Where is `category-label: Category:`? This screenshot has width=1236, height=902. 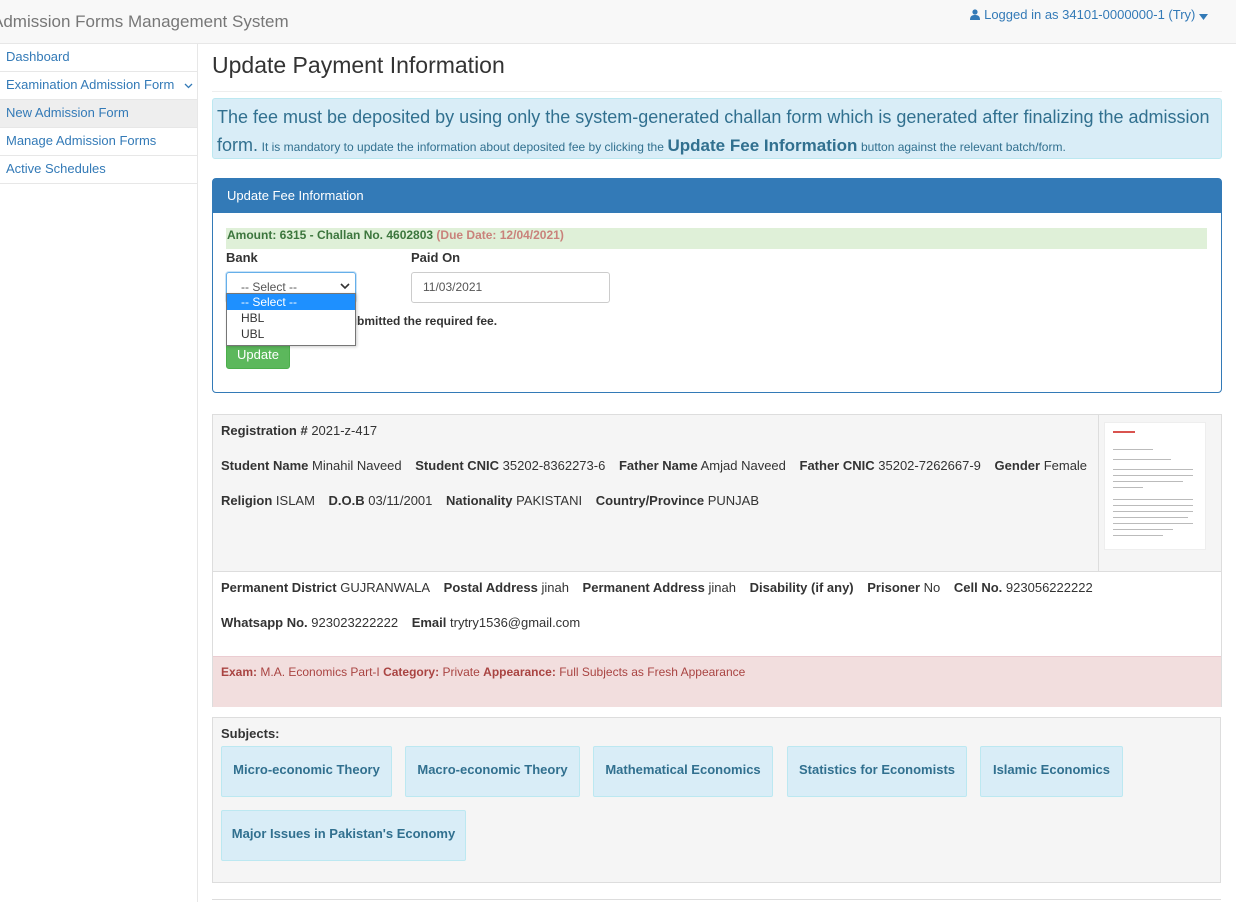
category-label: Category: is located at coordinates (411, 672).